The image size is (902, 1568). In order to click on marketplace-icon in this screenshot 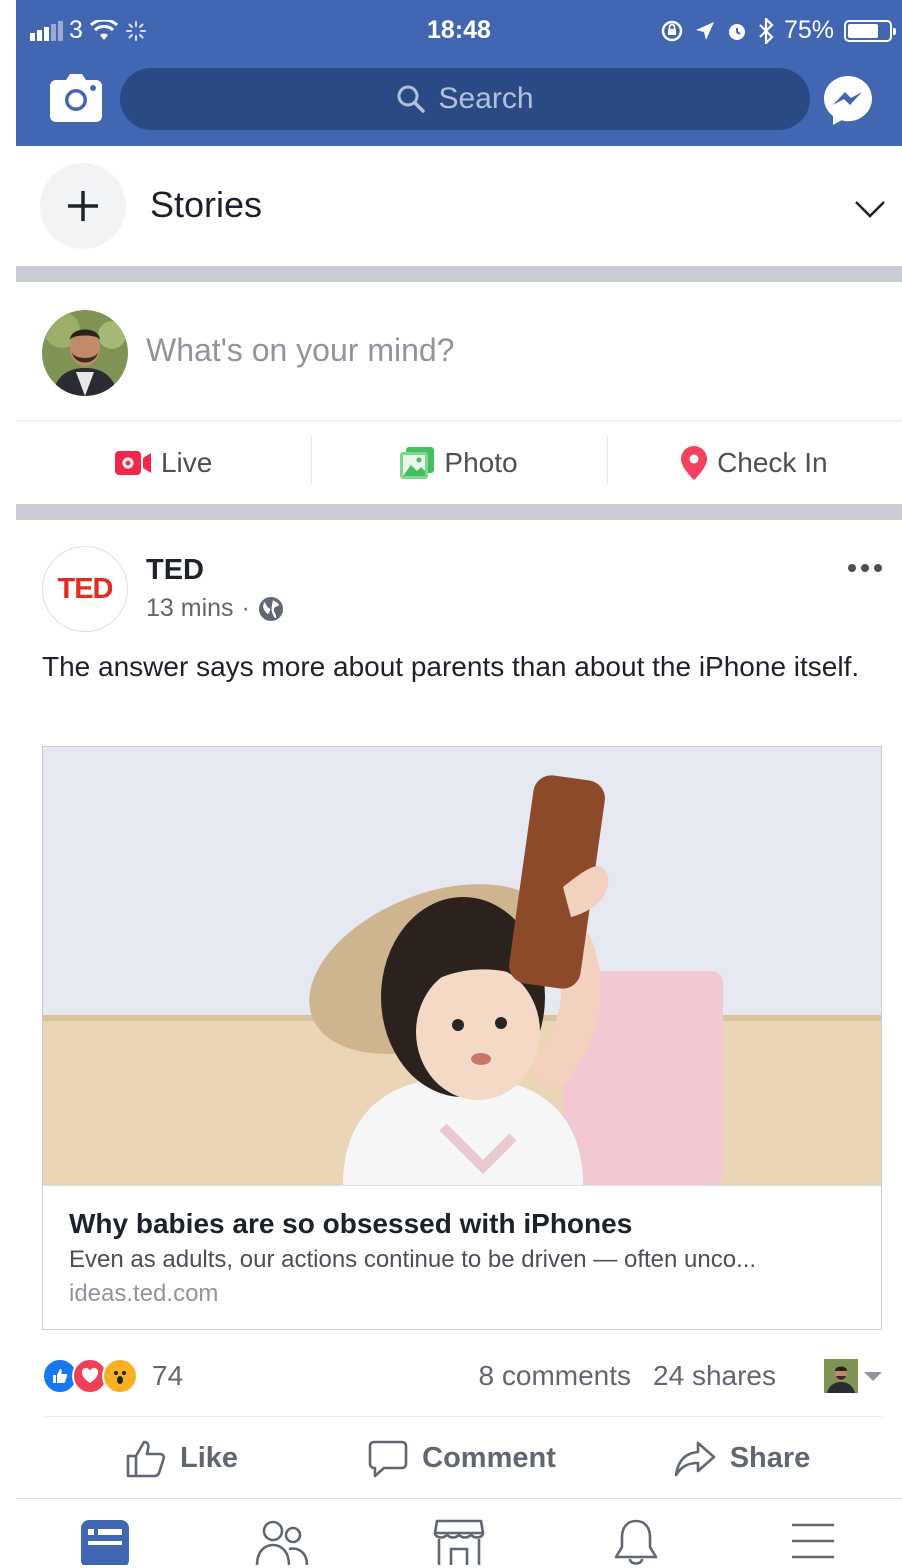, I will do `click(459, 1542)`.